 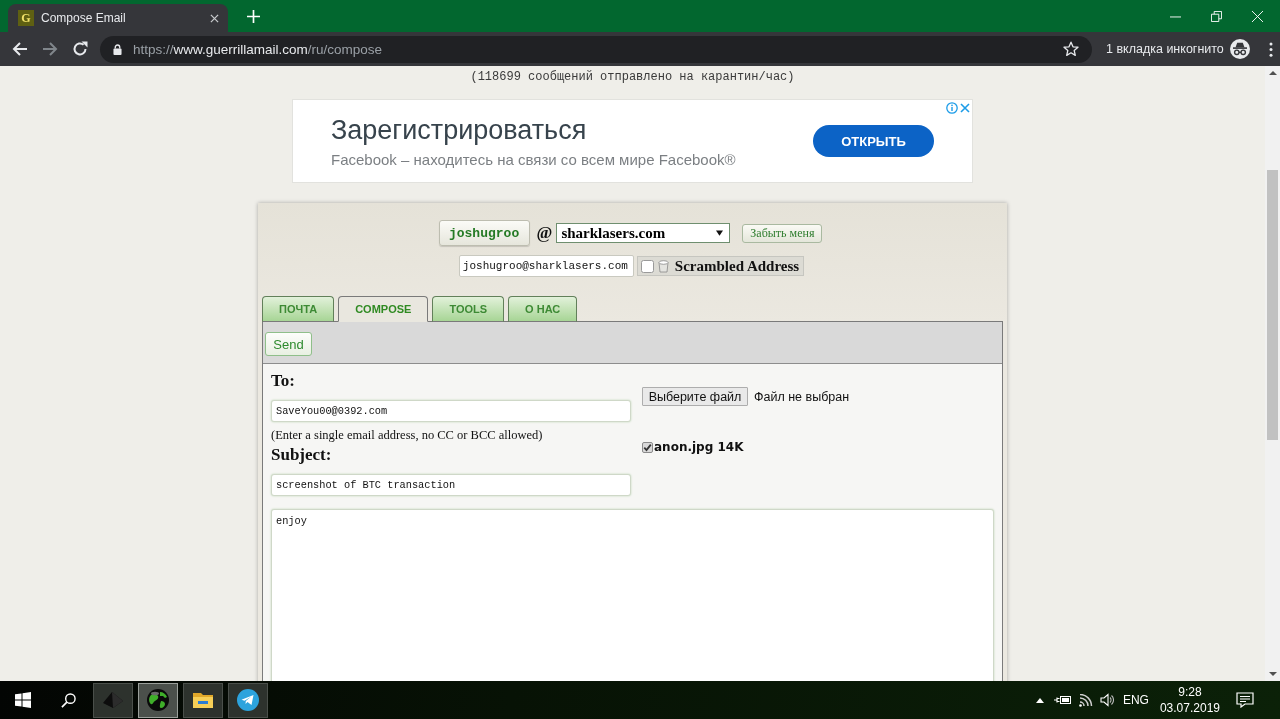 What do you see at coordinates (1106, 700) in the screenshot?
I see `speaker-icon` at bounding box center [1106, 700].